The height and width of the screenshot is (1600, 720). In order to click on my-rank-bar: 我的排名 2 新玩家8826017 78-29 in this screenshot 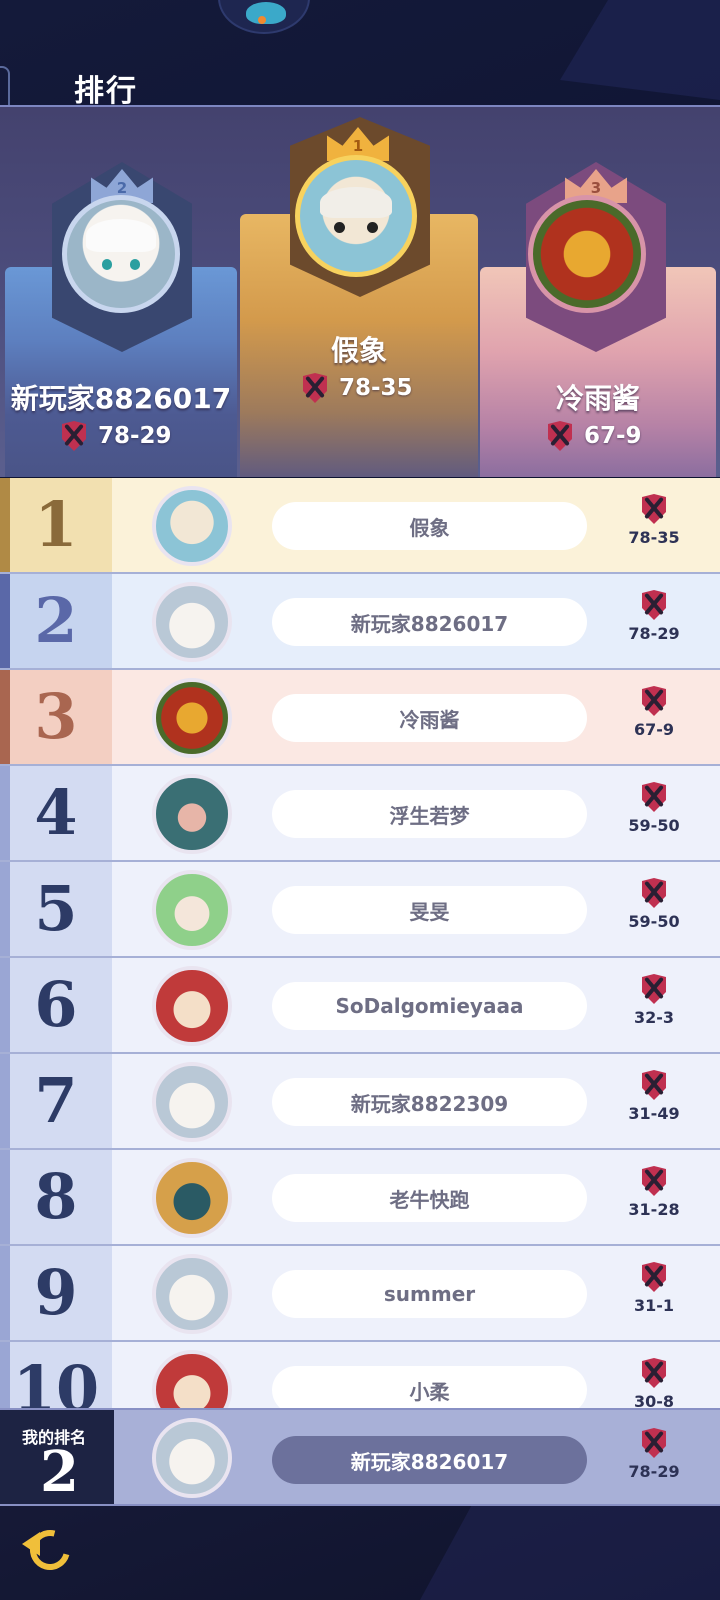, I will do `click(360, 1457)`.